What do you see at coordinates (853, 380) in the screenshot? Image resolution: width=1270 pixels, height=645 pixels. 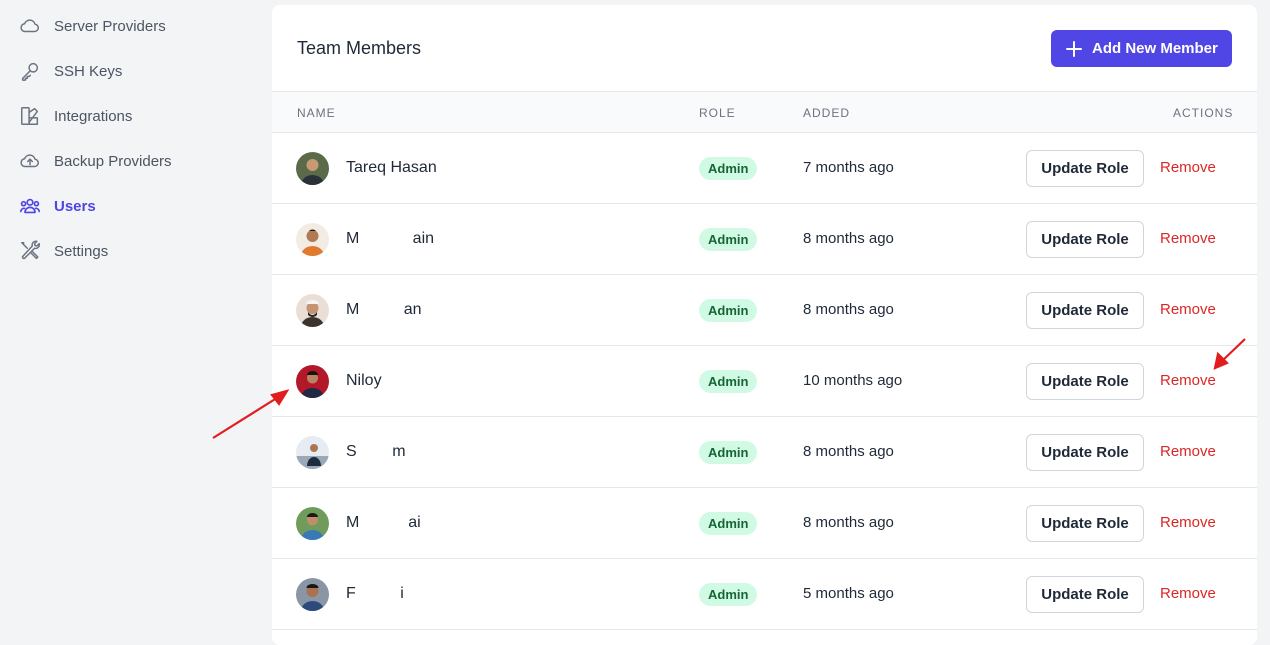 I see `added-date: 10 months ago` at bounding box center [853, 380].